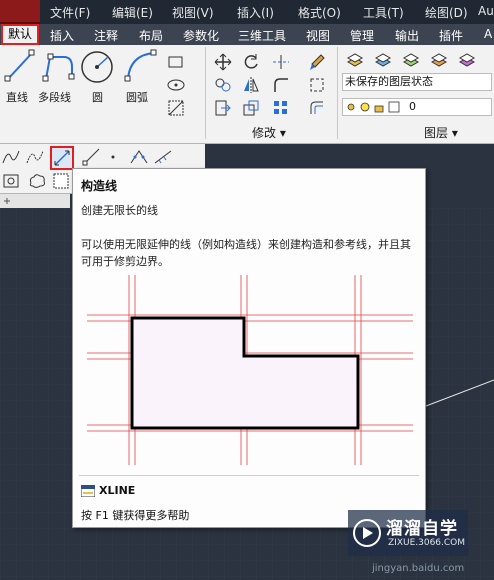 Image resolution: width=494 pixels, height=580 pixels. I want to click on pin-icon, so click(7, 201).